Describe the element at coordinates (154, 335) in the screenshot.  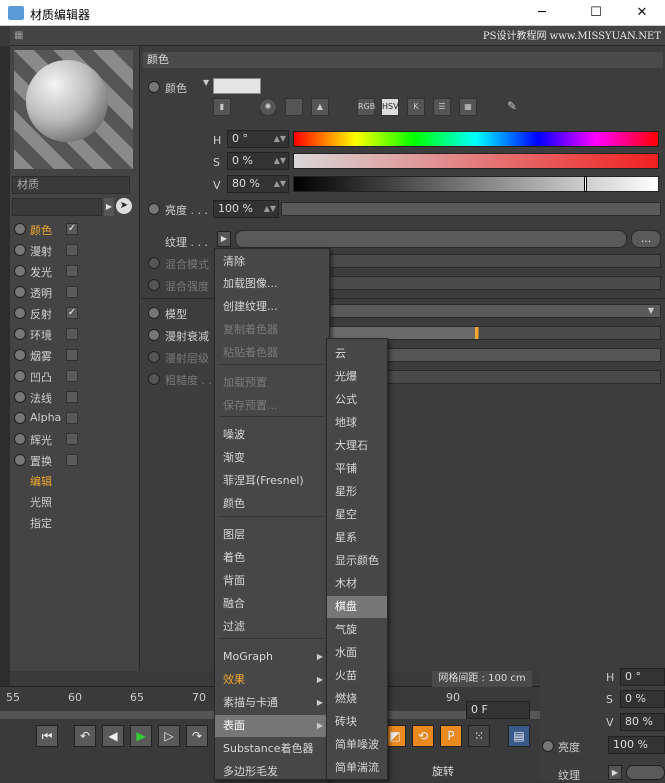
I see `diffuse-falloff-radio` at that location.